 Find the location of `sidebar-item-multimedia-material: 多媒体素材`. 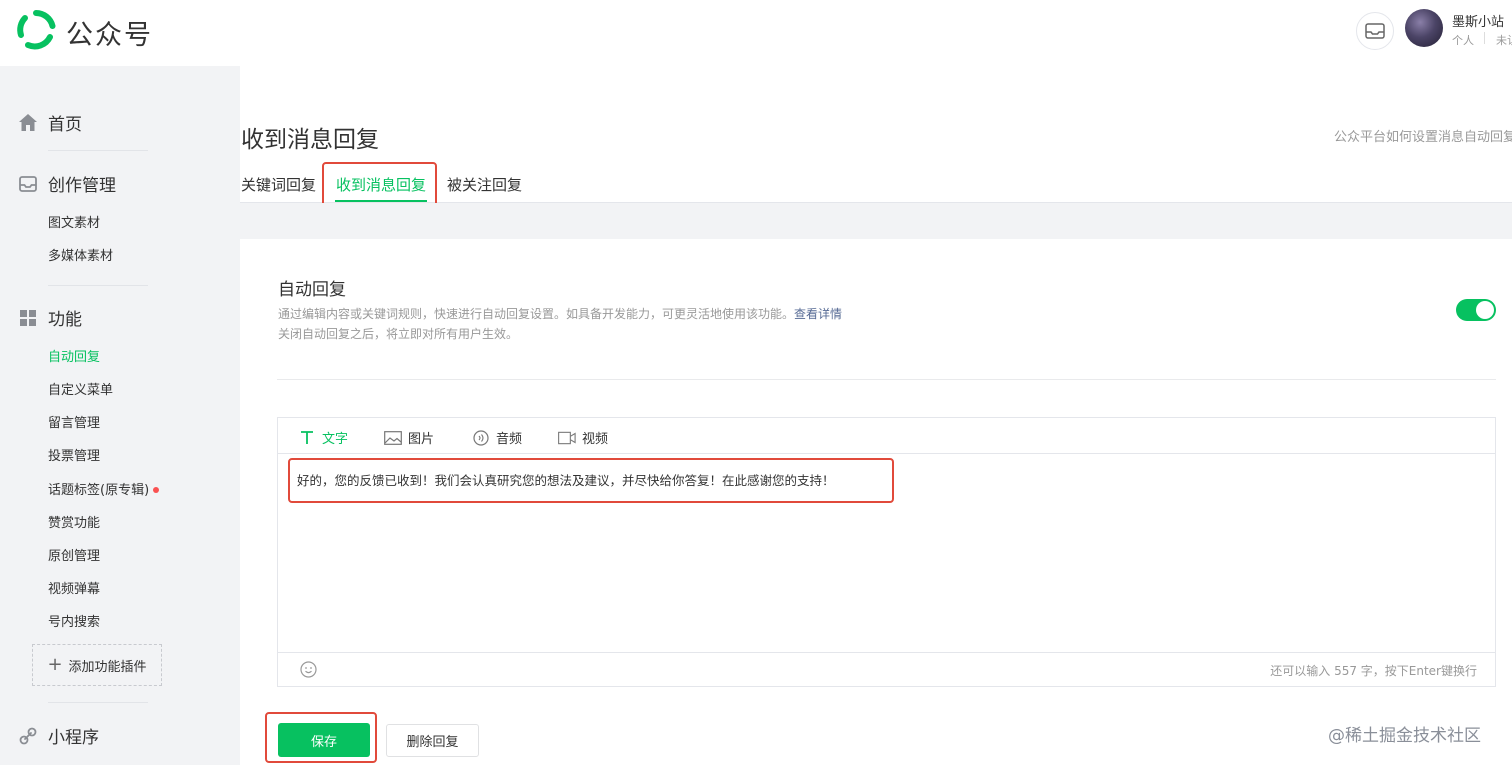

sidebar-item-multimedia-material: 多媒体素材 is located at coordinates (80, 254).